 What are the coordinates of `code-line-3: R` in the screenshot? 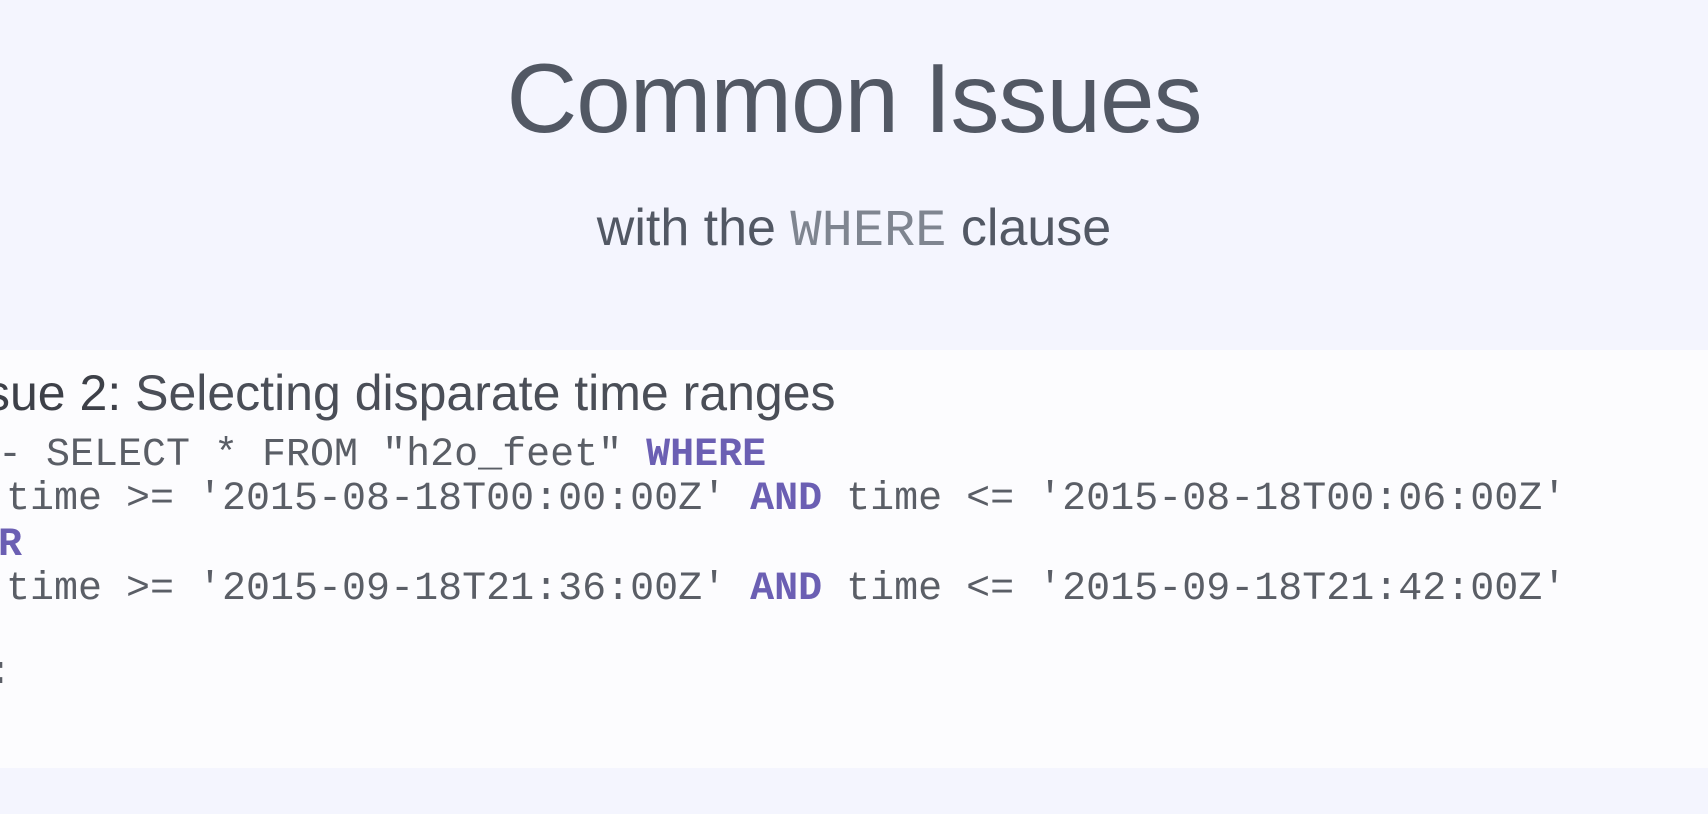 It's located at (11, 546).